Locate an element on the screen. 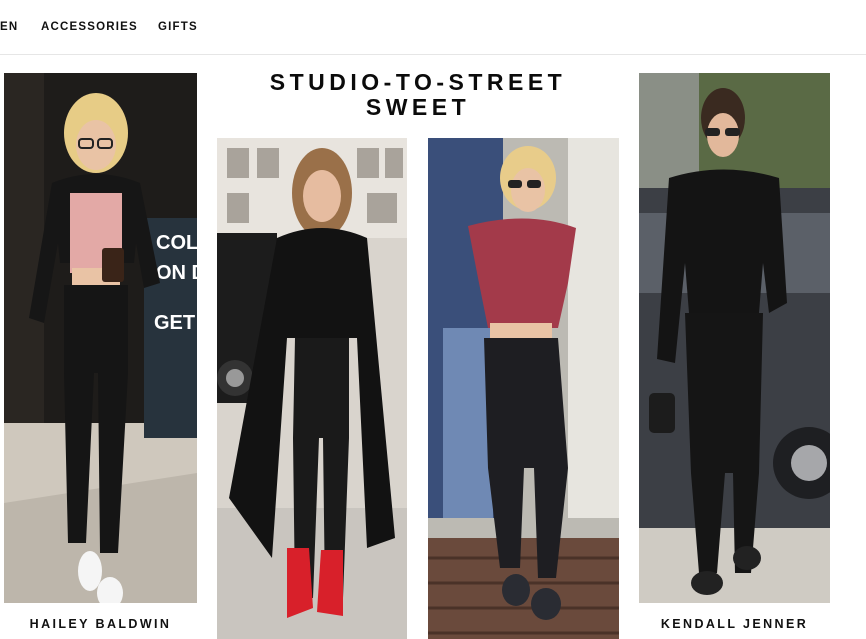  sign-text-line-2: ON D is located at coordinates (176, 273).